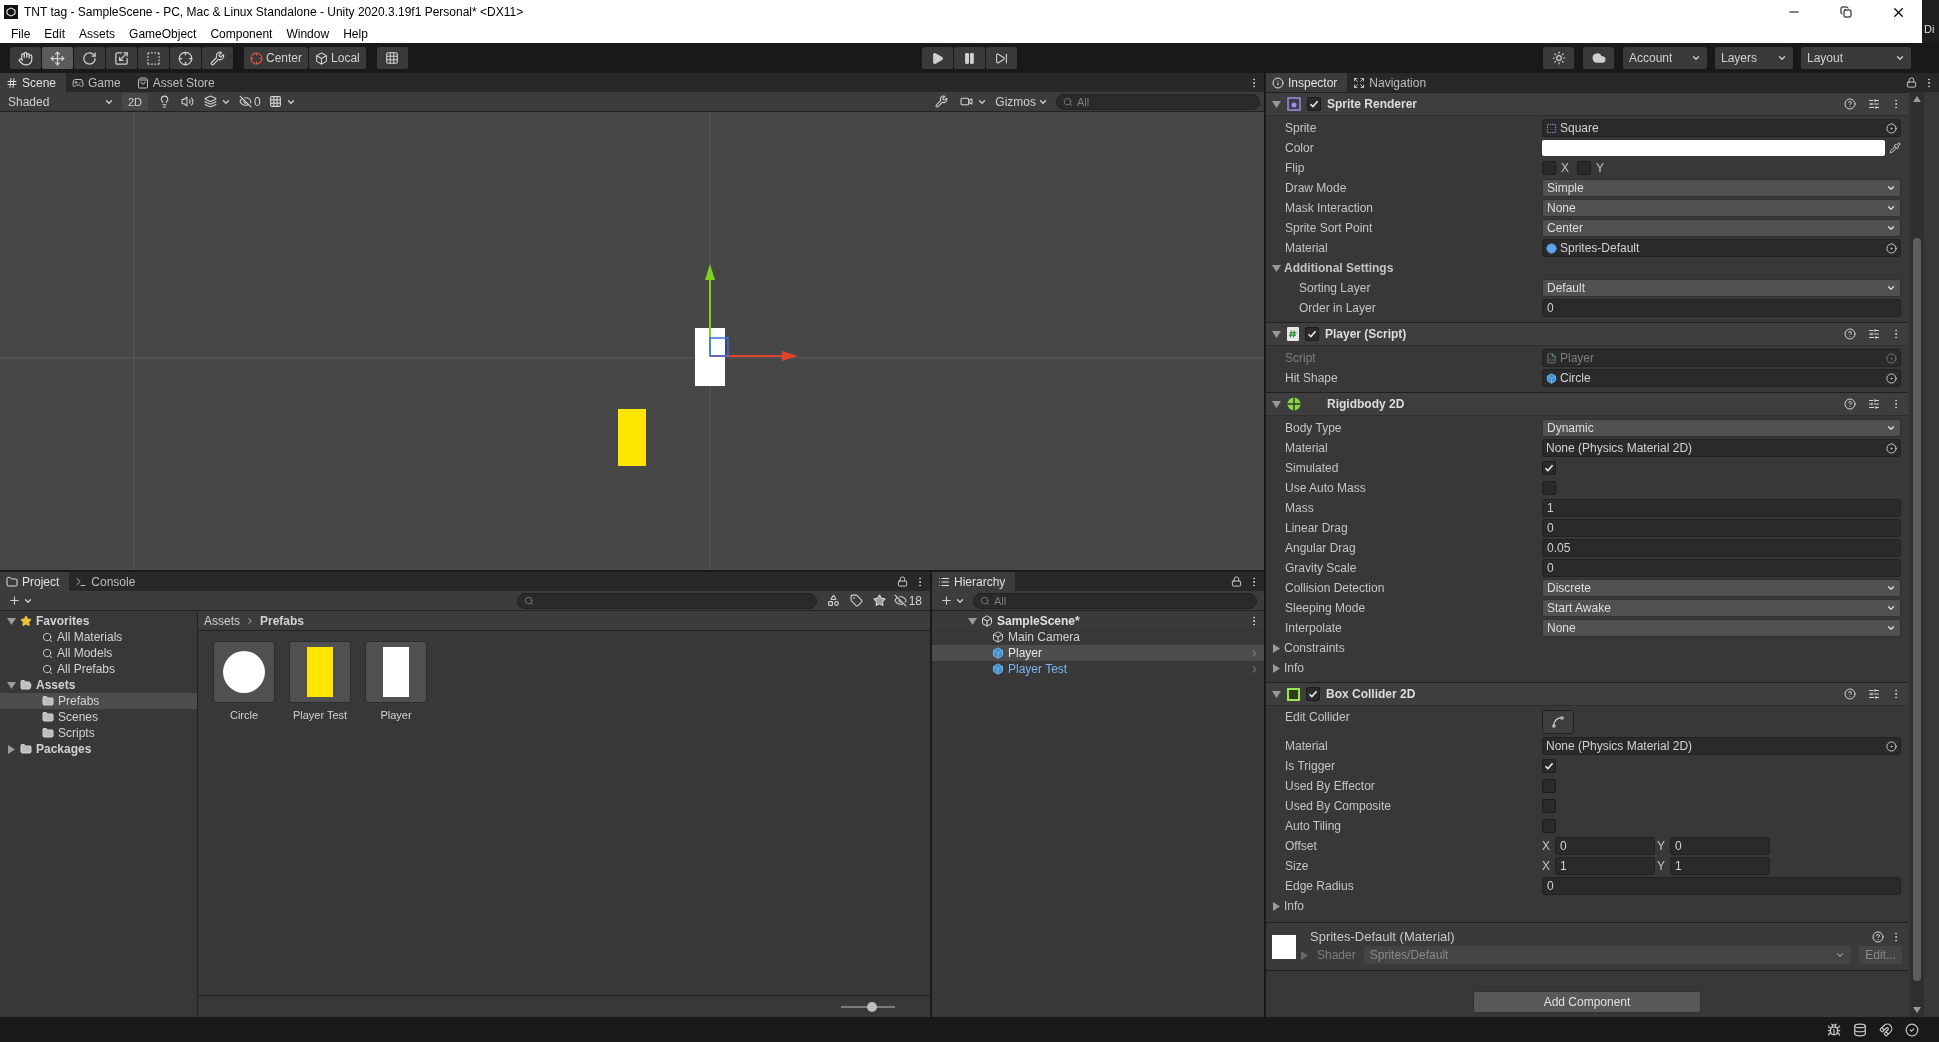  Describe the element at coordinates (666, 600) in the screenshot. I see `search-field` at that location.